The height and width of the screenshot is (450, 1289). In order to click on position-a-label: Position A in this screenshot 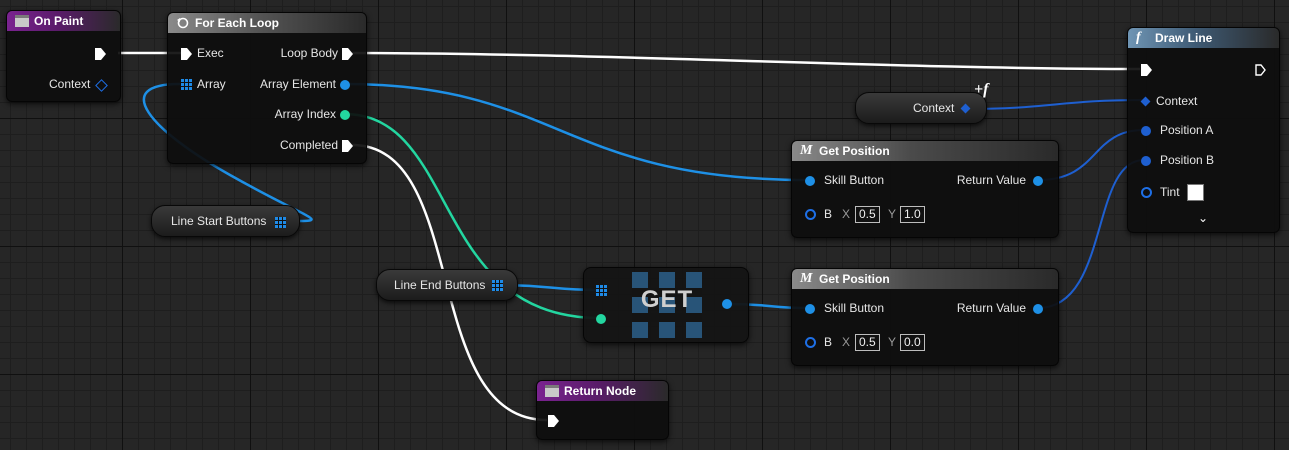, I will do `click(1187, 130)`.